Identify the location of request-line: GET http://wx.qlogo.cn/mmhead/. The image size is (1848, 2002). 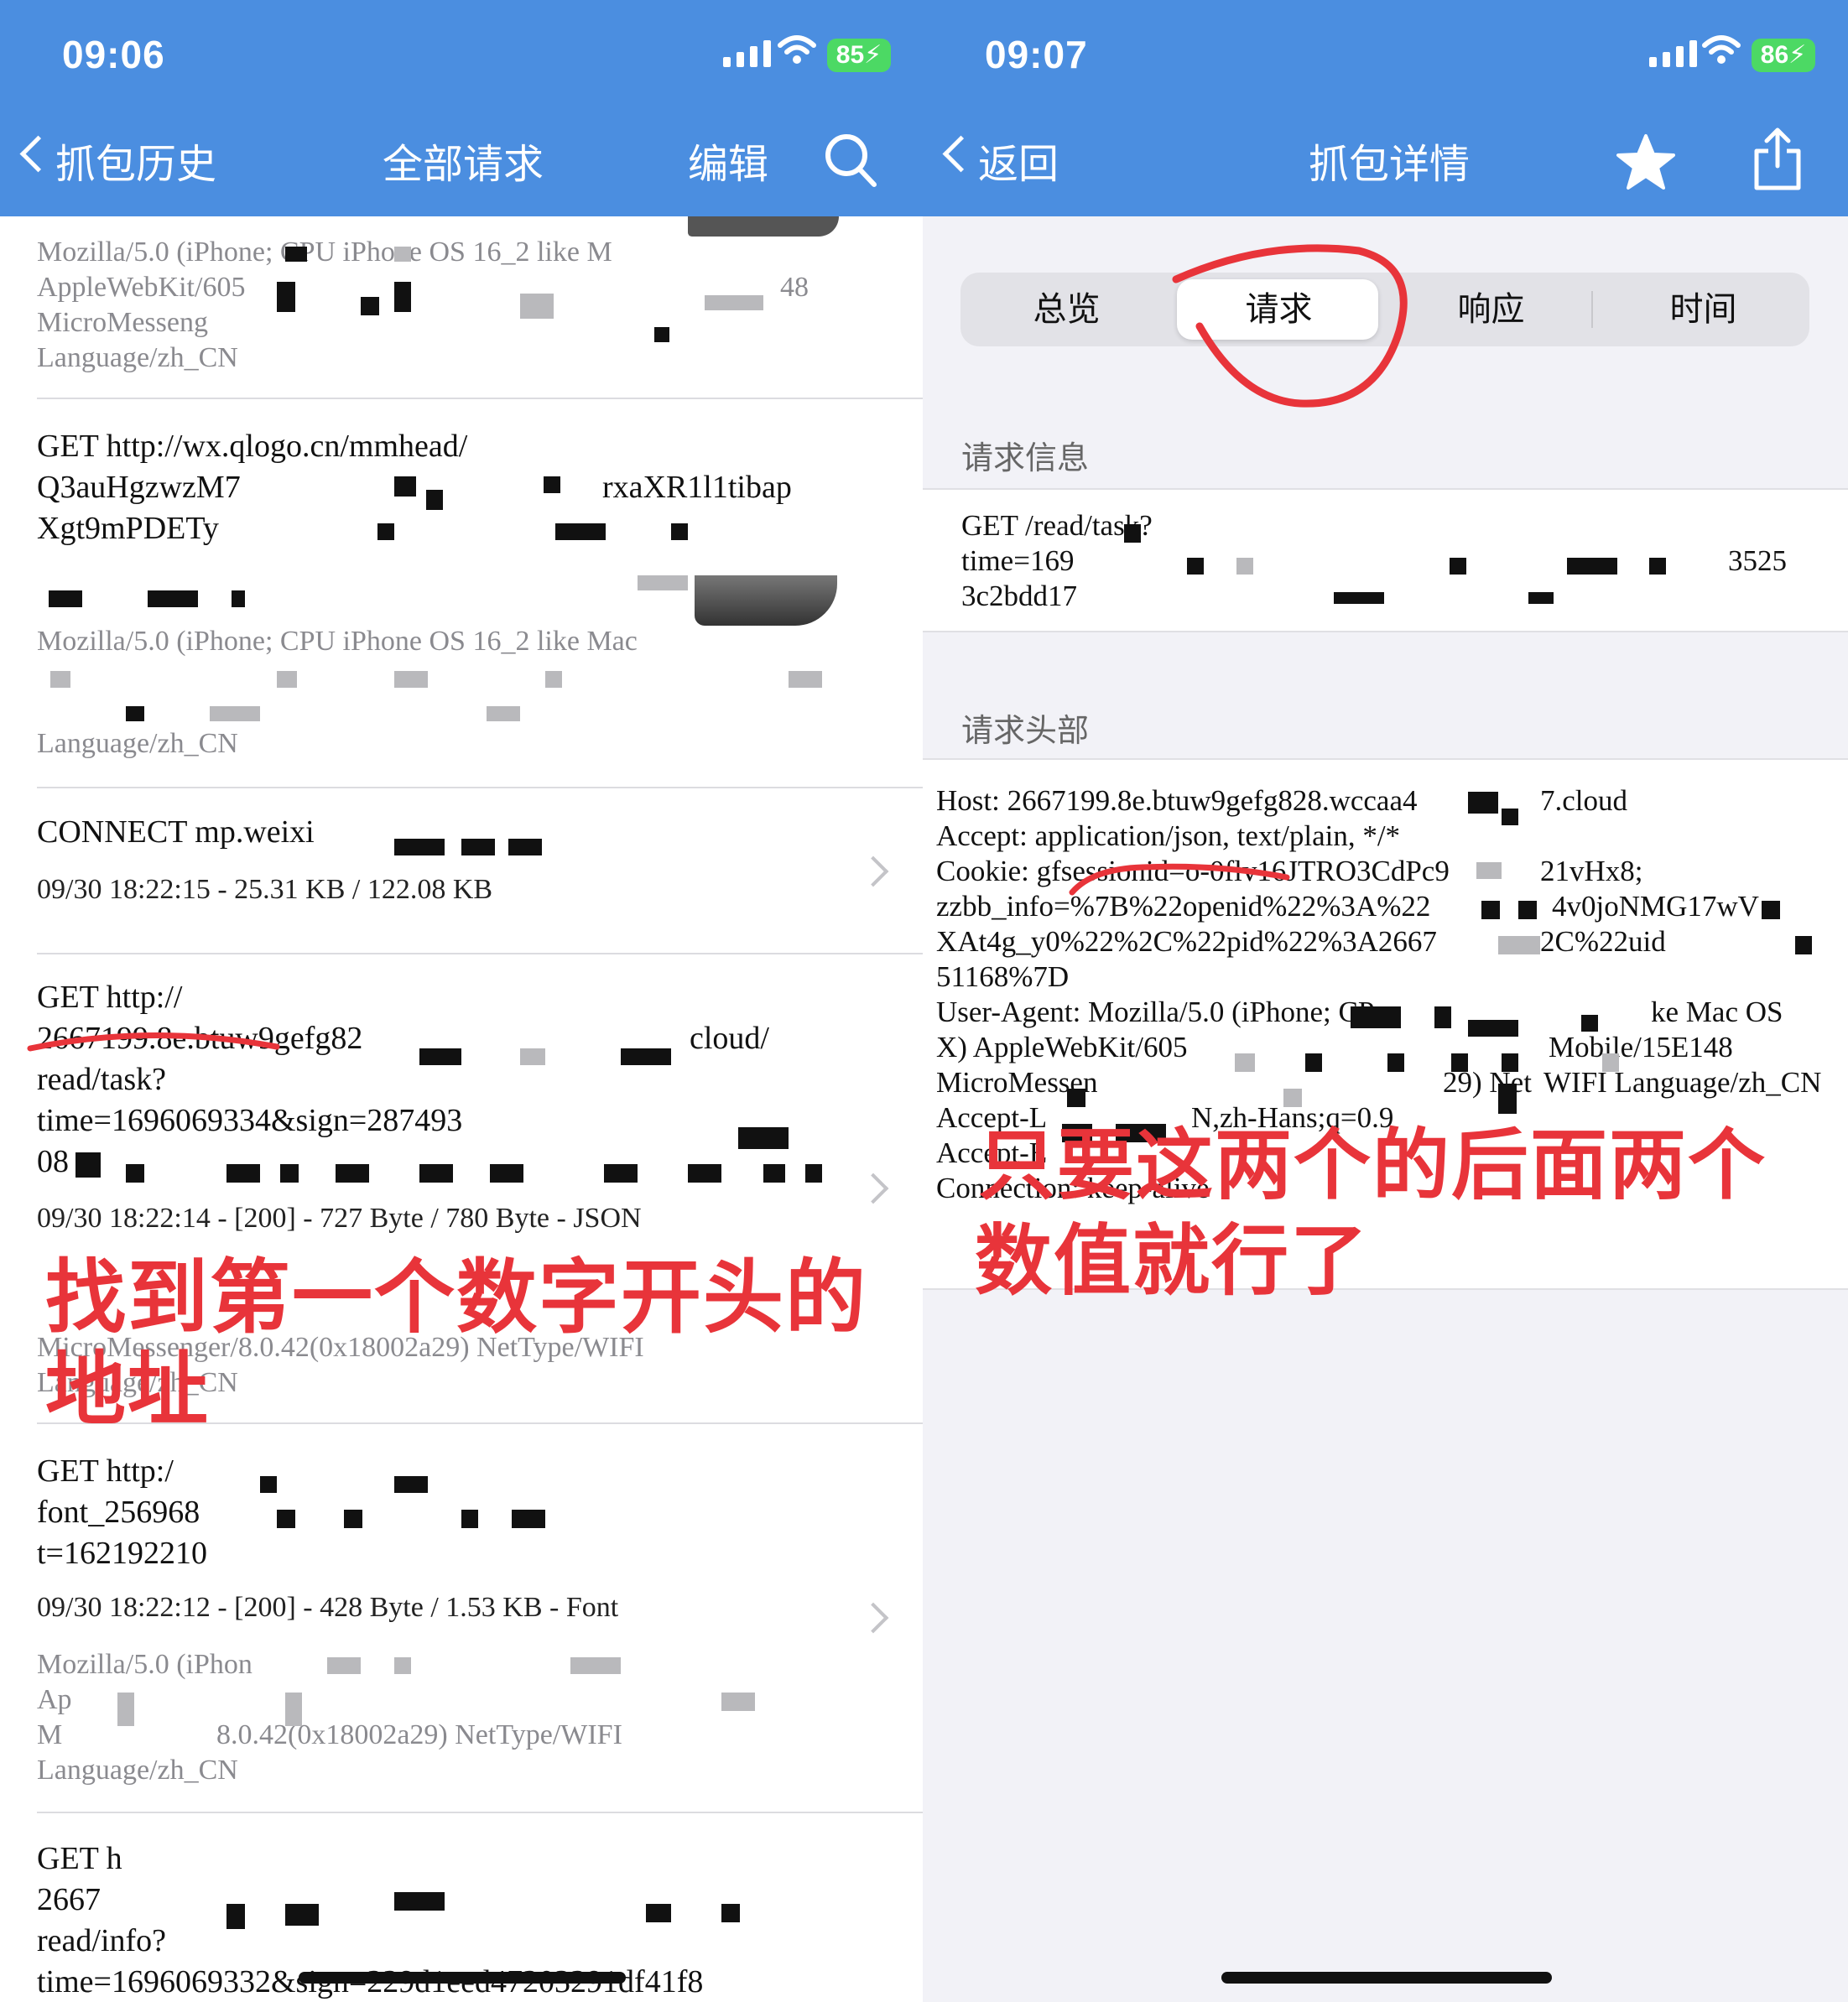
(252, 447).